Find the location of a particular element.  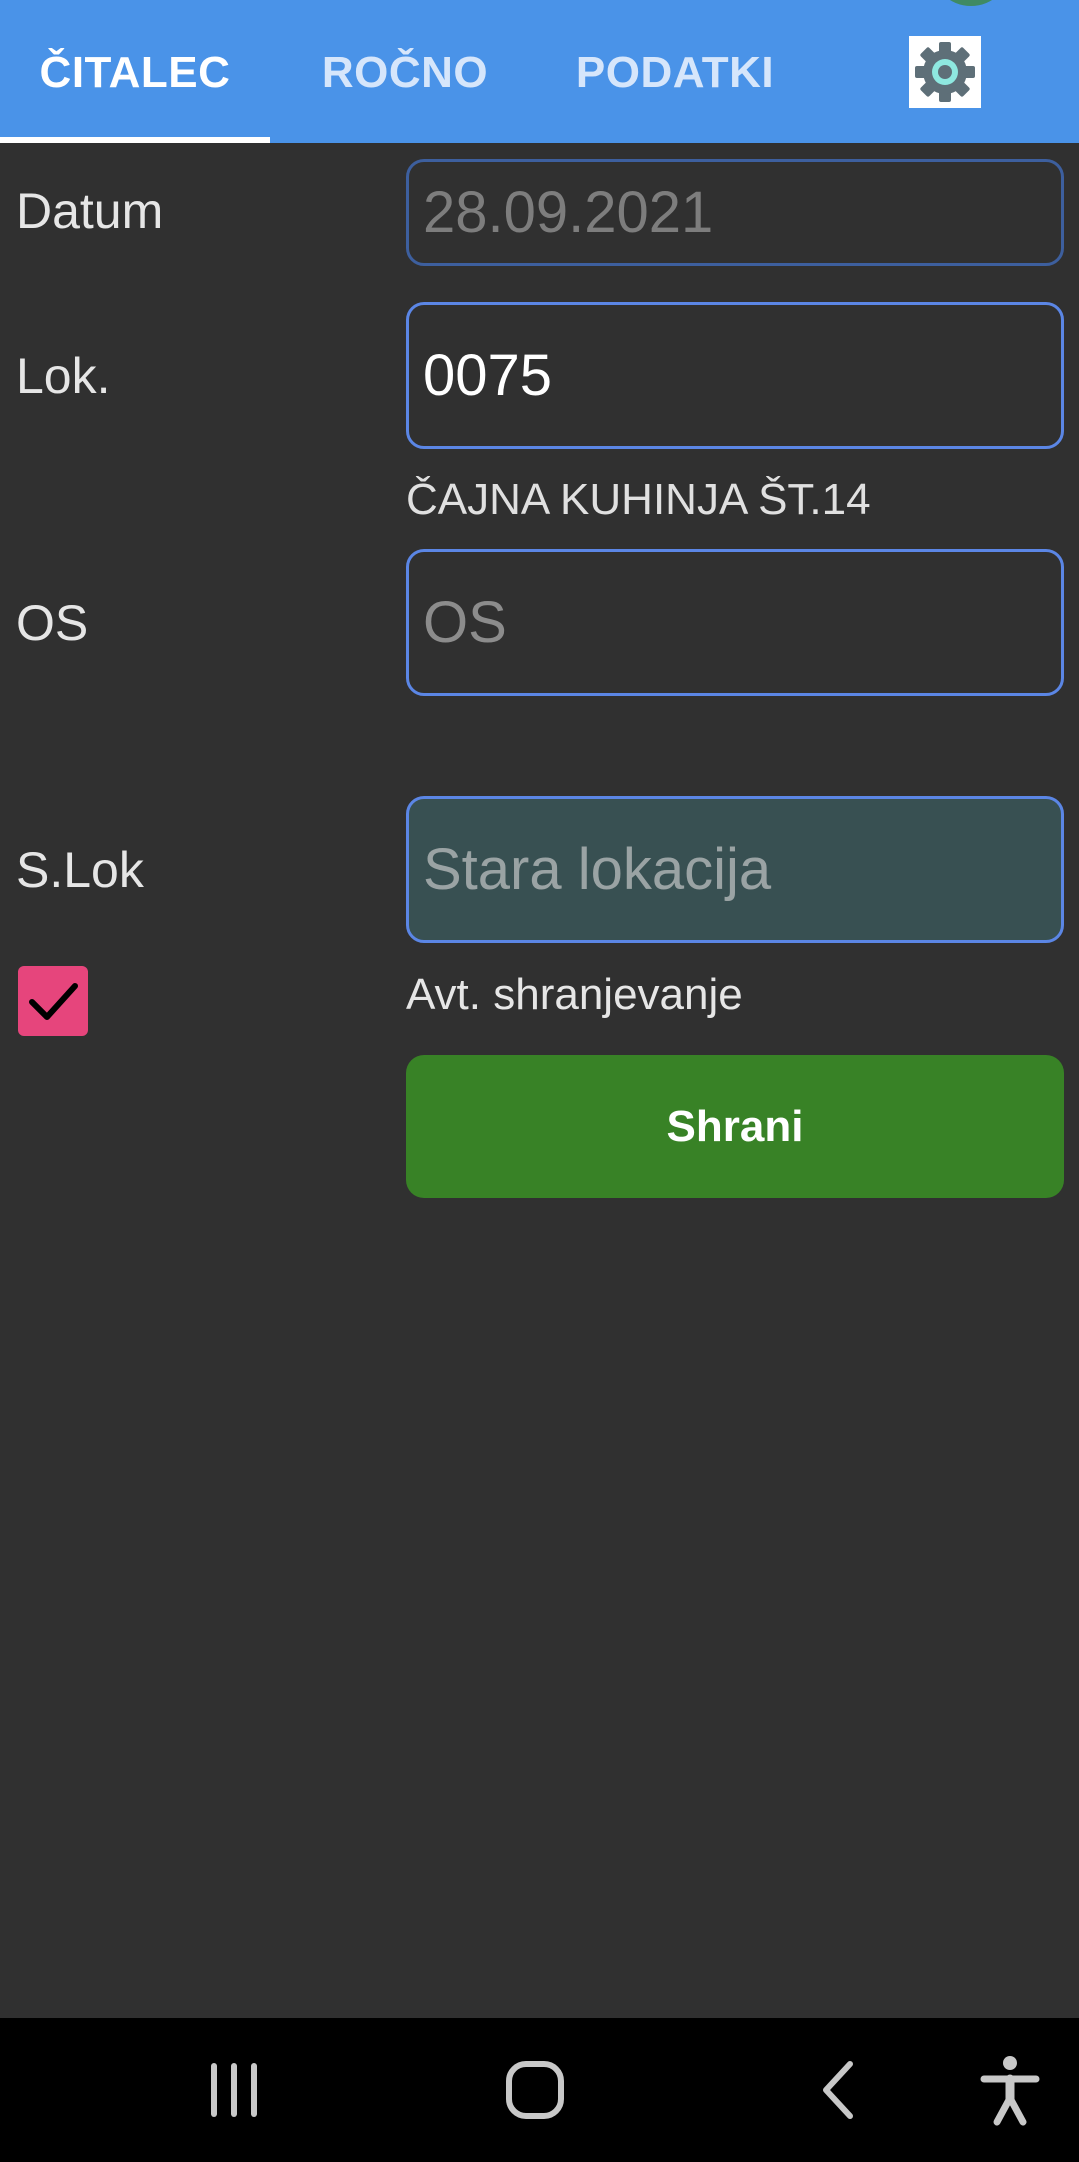

checkmark-icon is located at coordinates (53, 1001).